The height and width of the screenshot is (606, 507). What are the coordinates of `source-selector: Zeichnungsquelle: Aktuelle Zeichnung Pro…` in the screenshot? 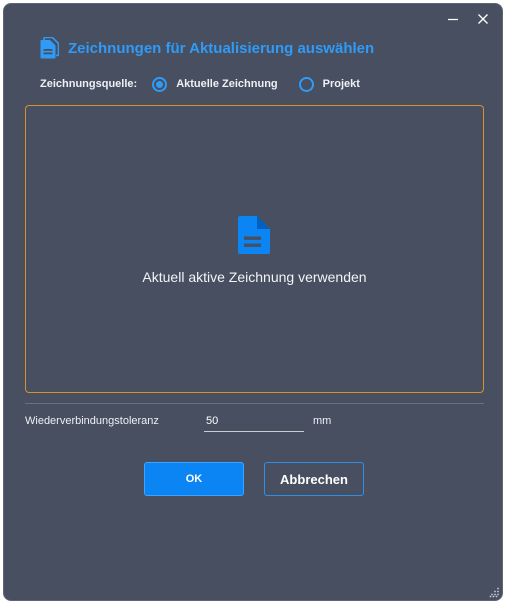 It's located at (200, 84).